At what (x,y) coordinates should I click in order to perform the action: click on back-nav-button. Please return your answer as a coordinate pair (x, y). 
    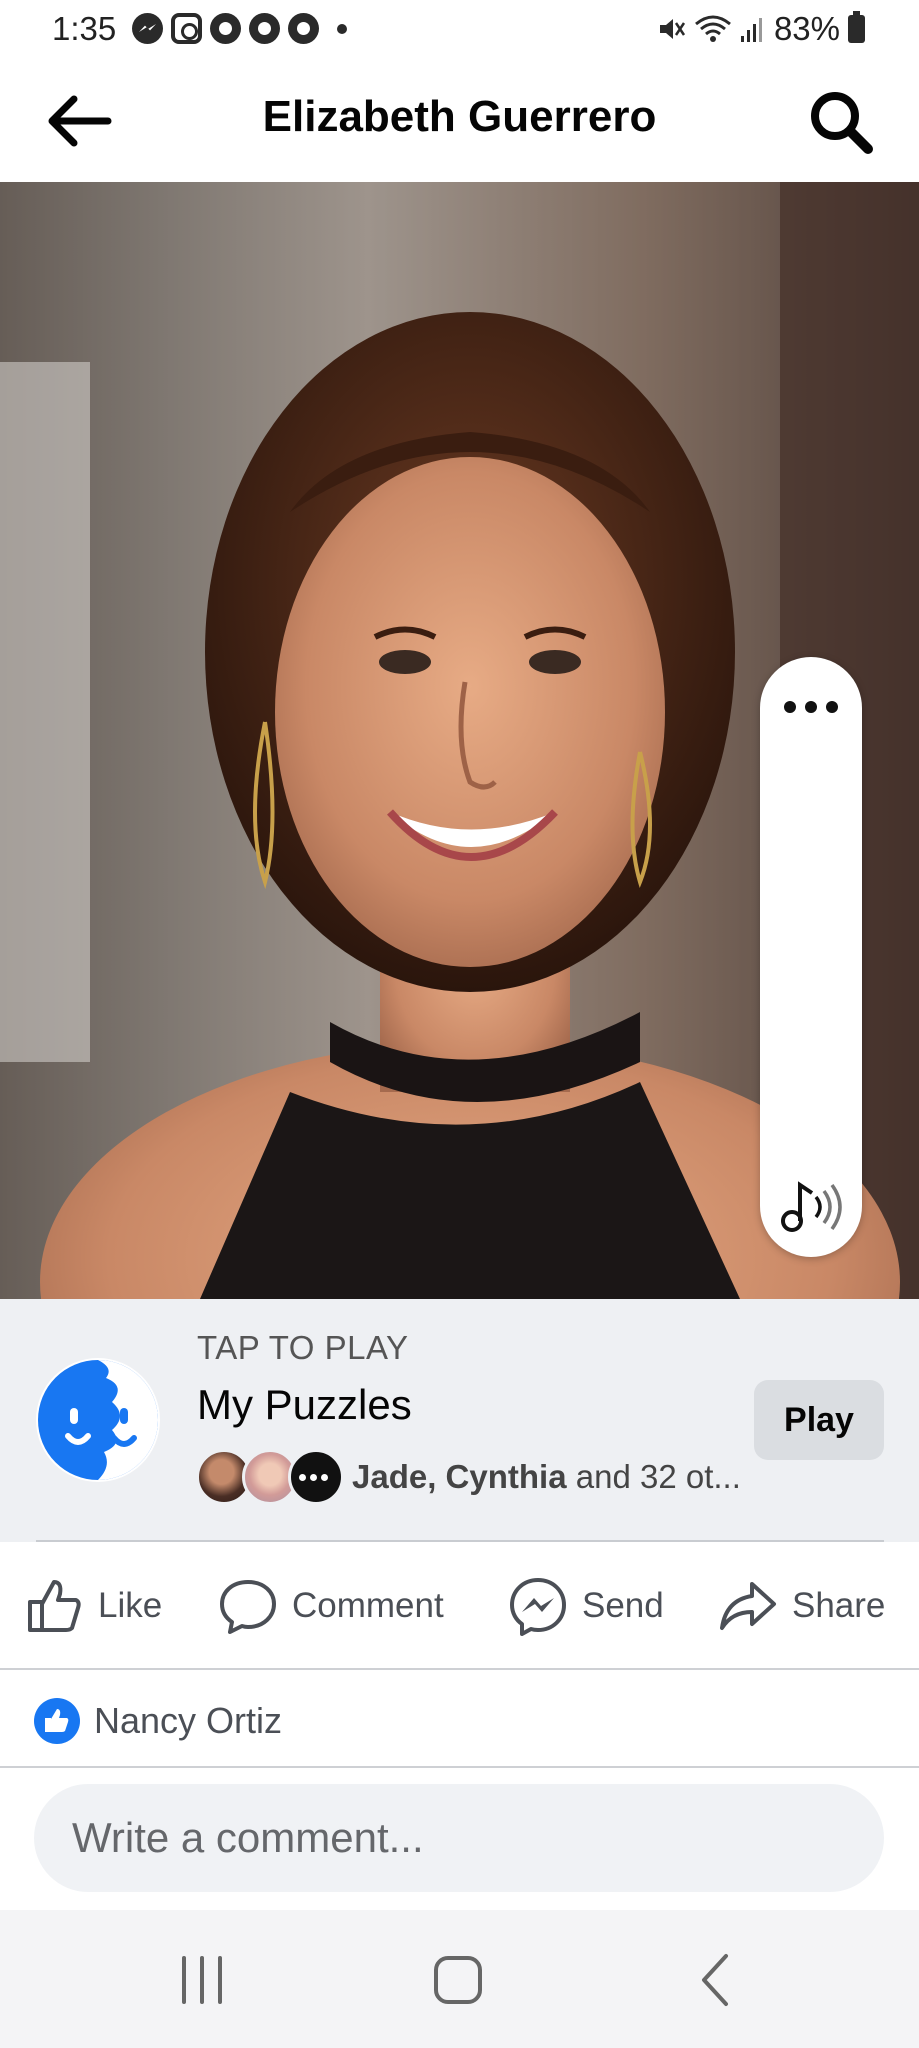
    Looking at the image, I should click on (716, 1980).